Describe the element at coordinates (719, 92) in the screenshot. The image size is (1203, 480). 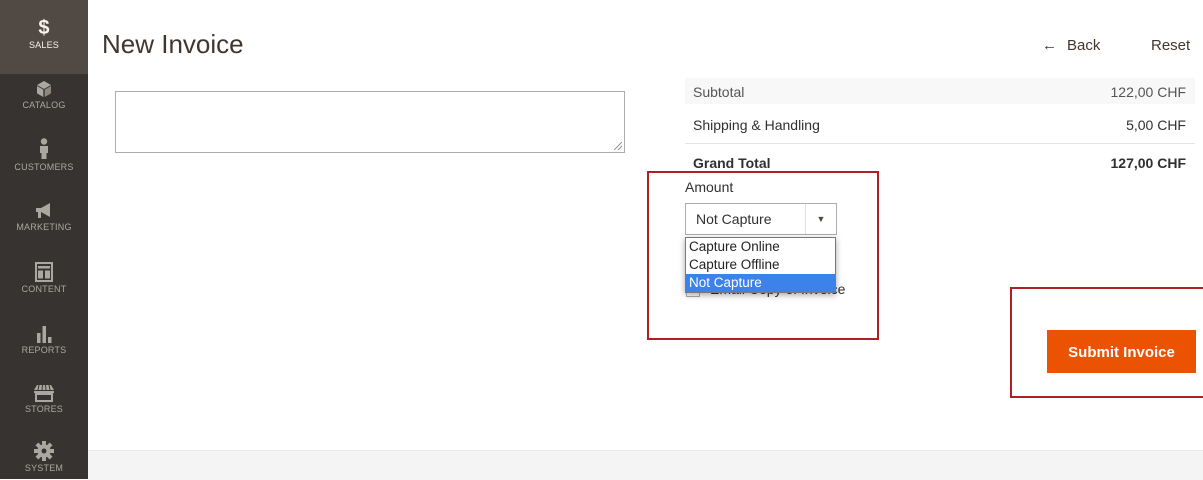
I see `subtotal-label: Subtotal` at that location.